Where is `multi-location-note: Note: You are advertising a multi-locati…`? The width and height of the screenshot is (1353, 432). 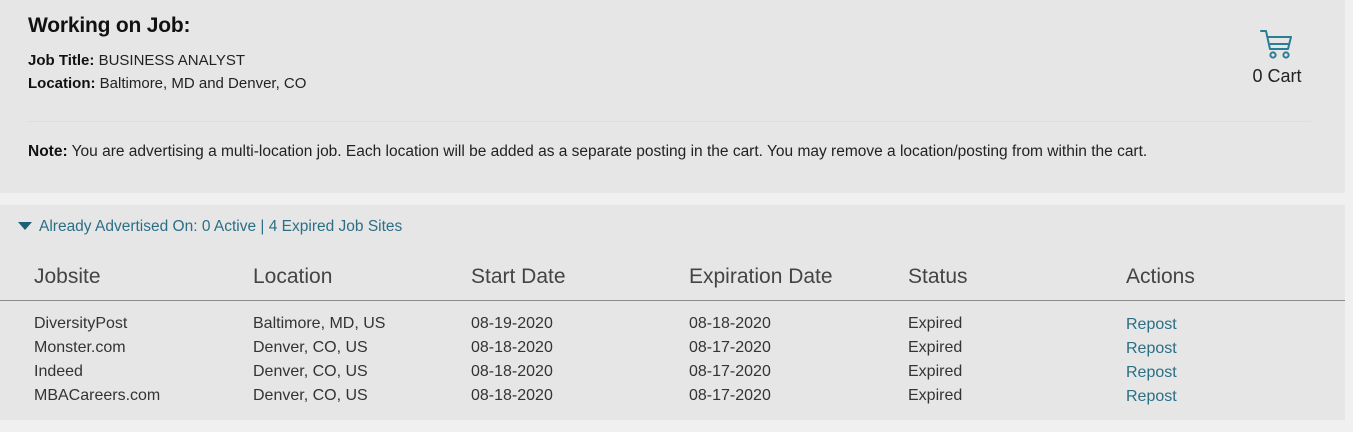 multi-location-note: Note: You are advertising a multi-locati… is located at coordinates (587, 152).